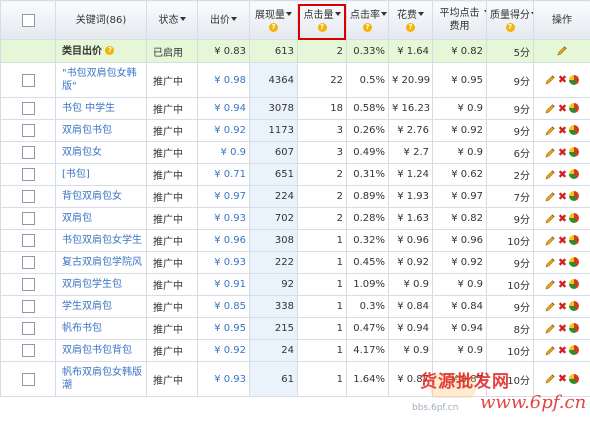 The width and height of the screenshot is (590, 421). Describe the element at coordinates (101, 152) in the screenshot. I see `keyword-link: 双肩包女` at that location.